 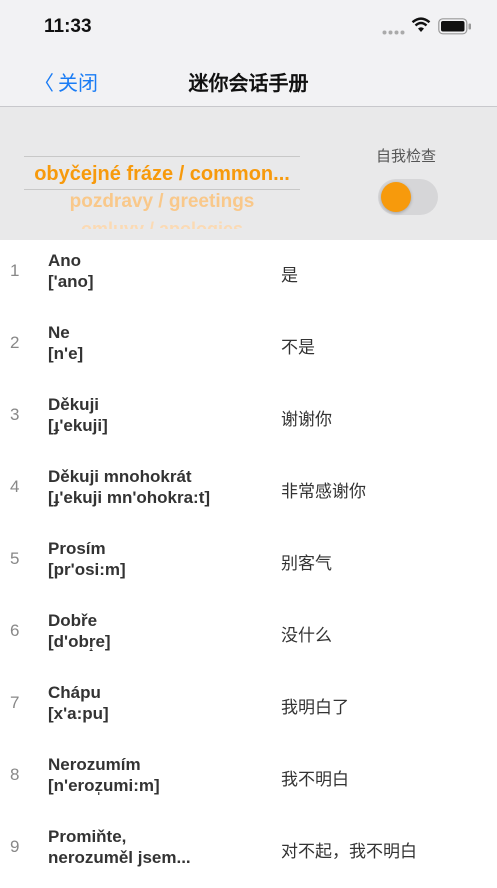 What do you see at coordinates (248, 780) in the screenshot?
I see `list-item: 8 Nerozumím [n'eroz̩umi:m] 我不明白` at bounding box center [248, 780].